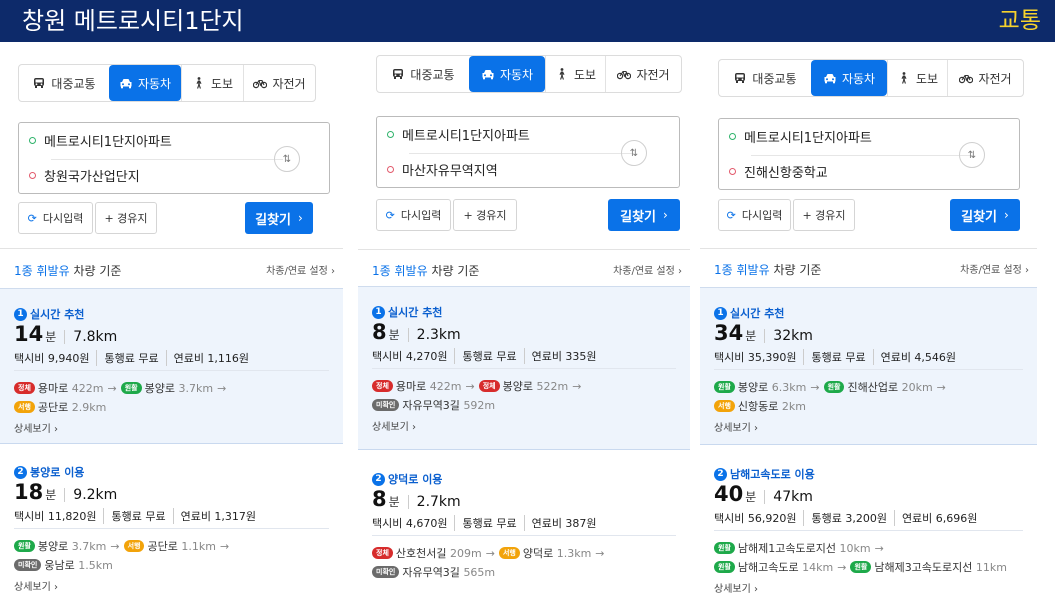 Image resolution: width=1055 pixels, height=602 pixels. I want to click on road-name: 남해제1고속도로지선, so click(786, 548).